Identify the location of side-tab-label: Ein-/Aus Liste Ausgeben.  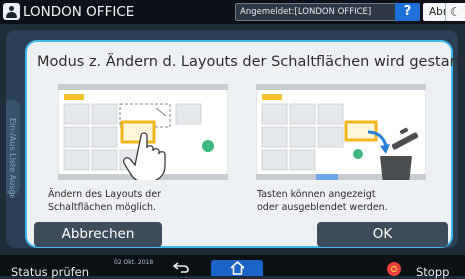
(12, 158).